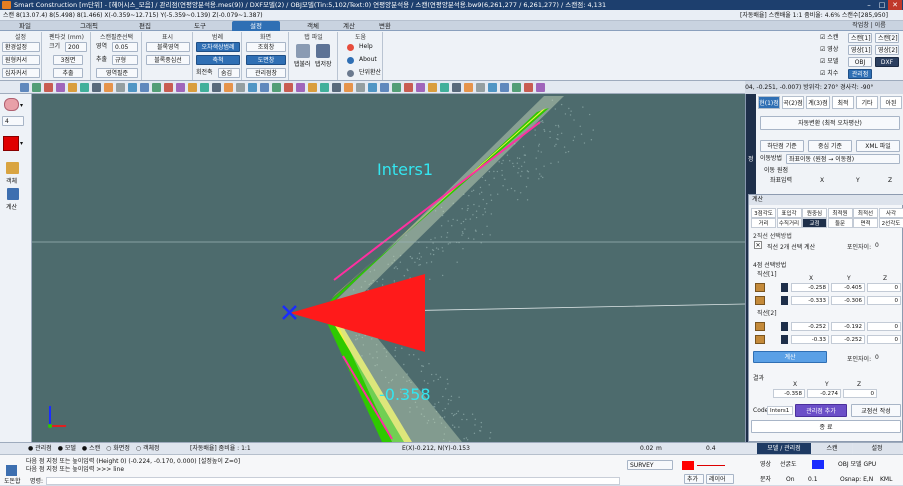 The width and height of the screenshot is (903, 486). What do you see at coordinates (818, 464) in the screenshot?
I see `line-color-swatch` at bounding box center [818, 464].